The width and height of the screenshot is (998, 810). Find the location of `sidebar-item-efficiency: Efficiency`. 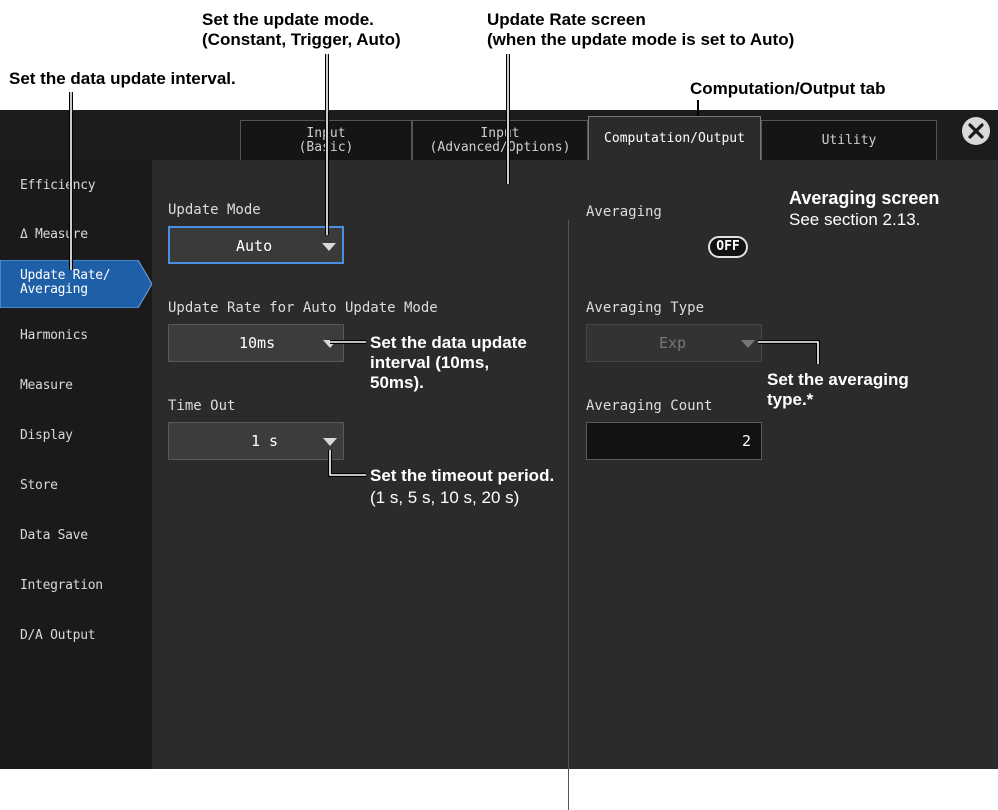

sidebar-item-efficiency: Efficiency is located at coordinates (58, 185).